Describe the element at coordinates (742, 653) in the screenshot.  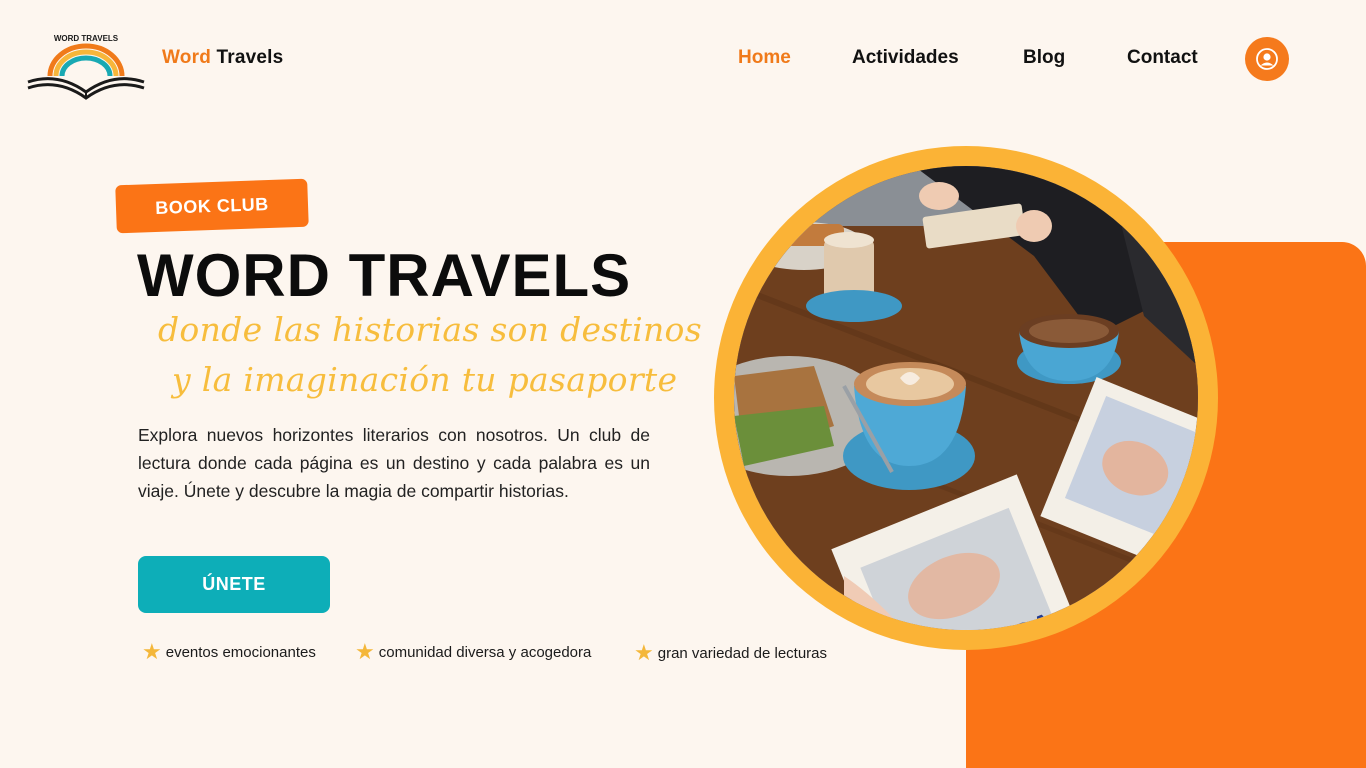
I see `feature-label: gran variedad de lecturas` at that location.